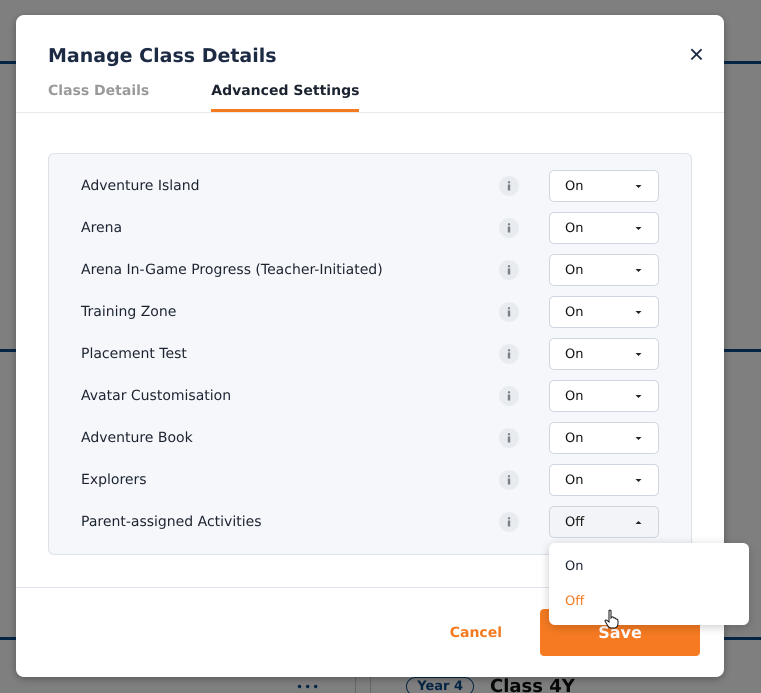 This screenshot has width=761, height=693. Describe the element at coordinates (114, 480) in the screenshot. I see `setting-label: Explorers` at that location.